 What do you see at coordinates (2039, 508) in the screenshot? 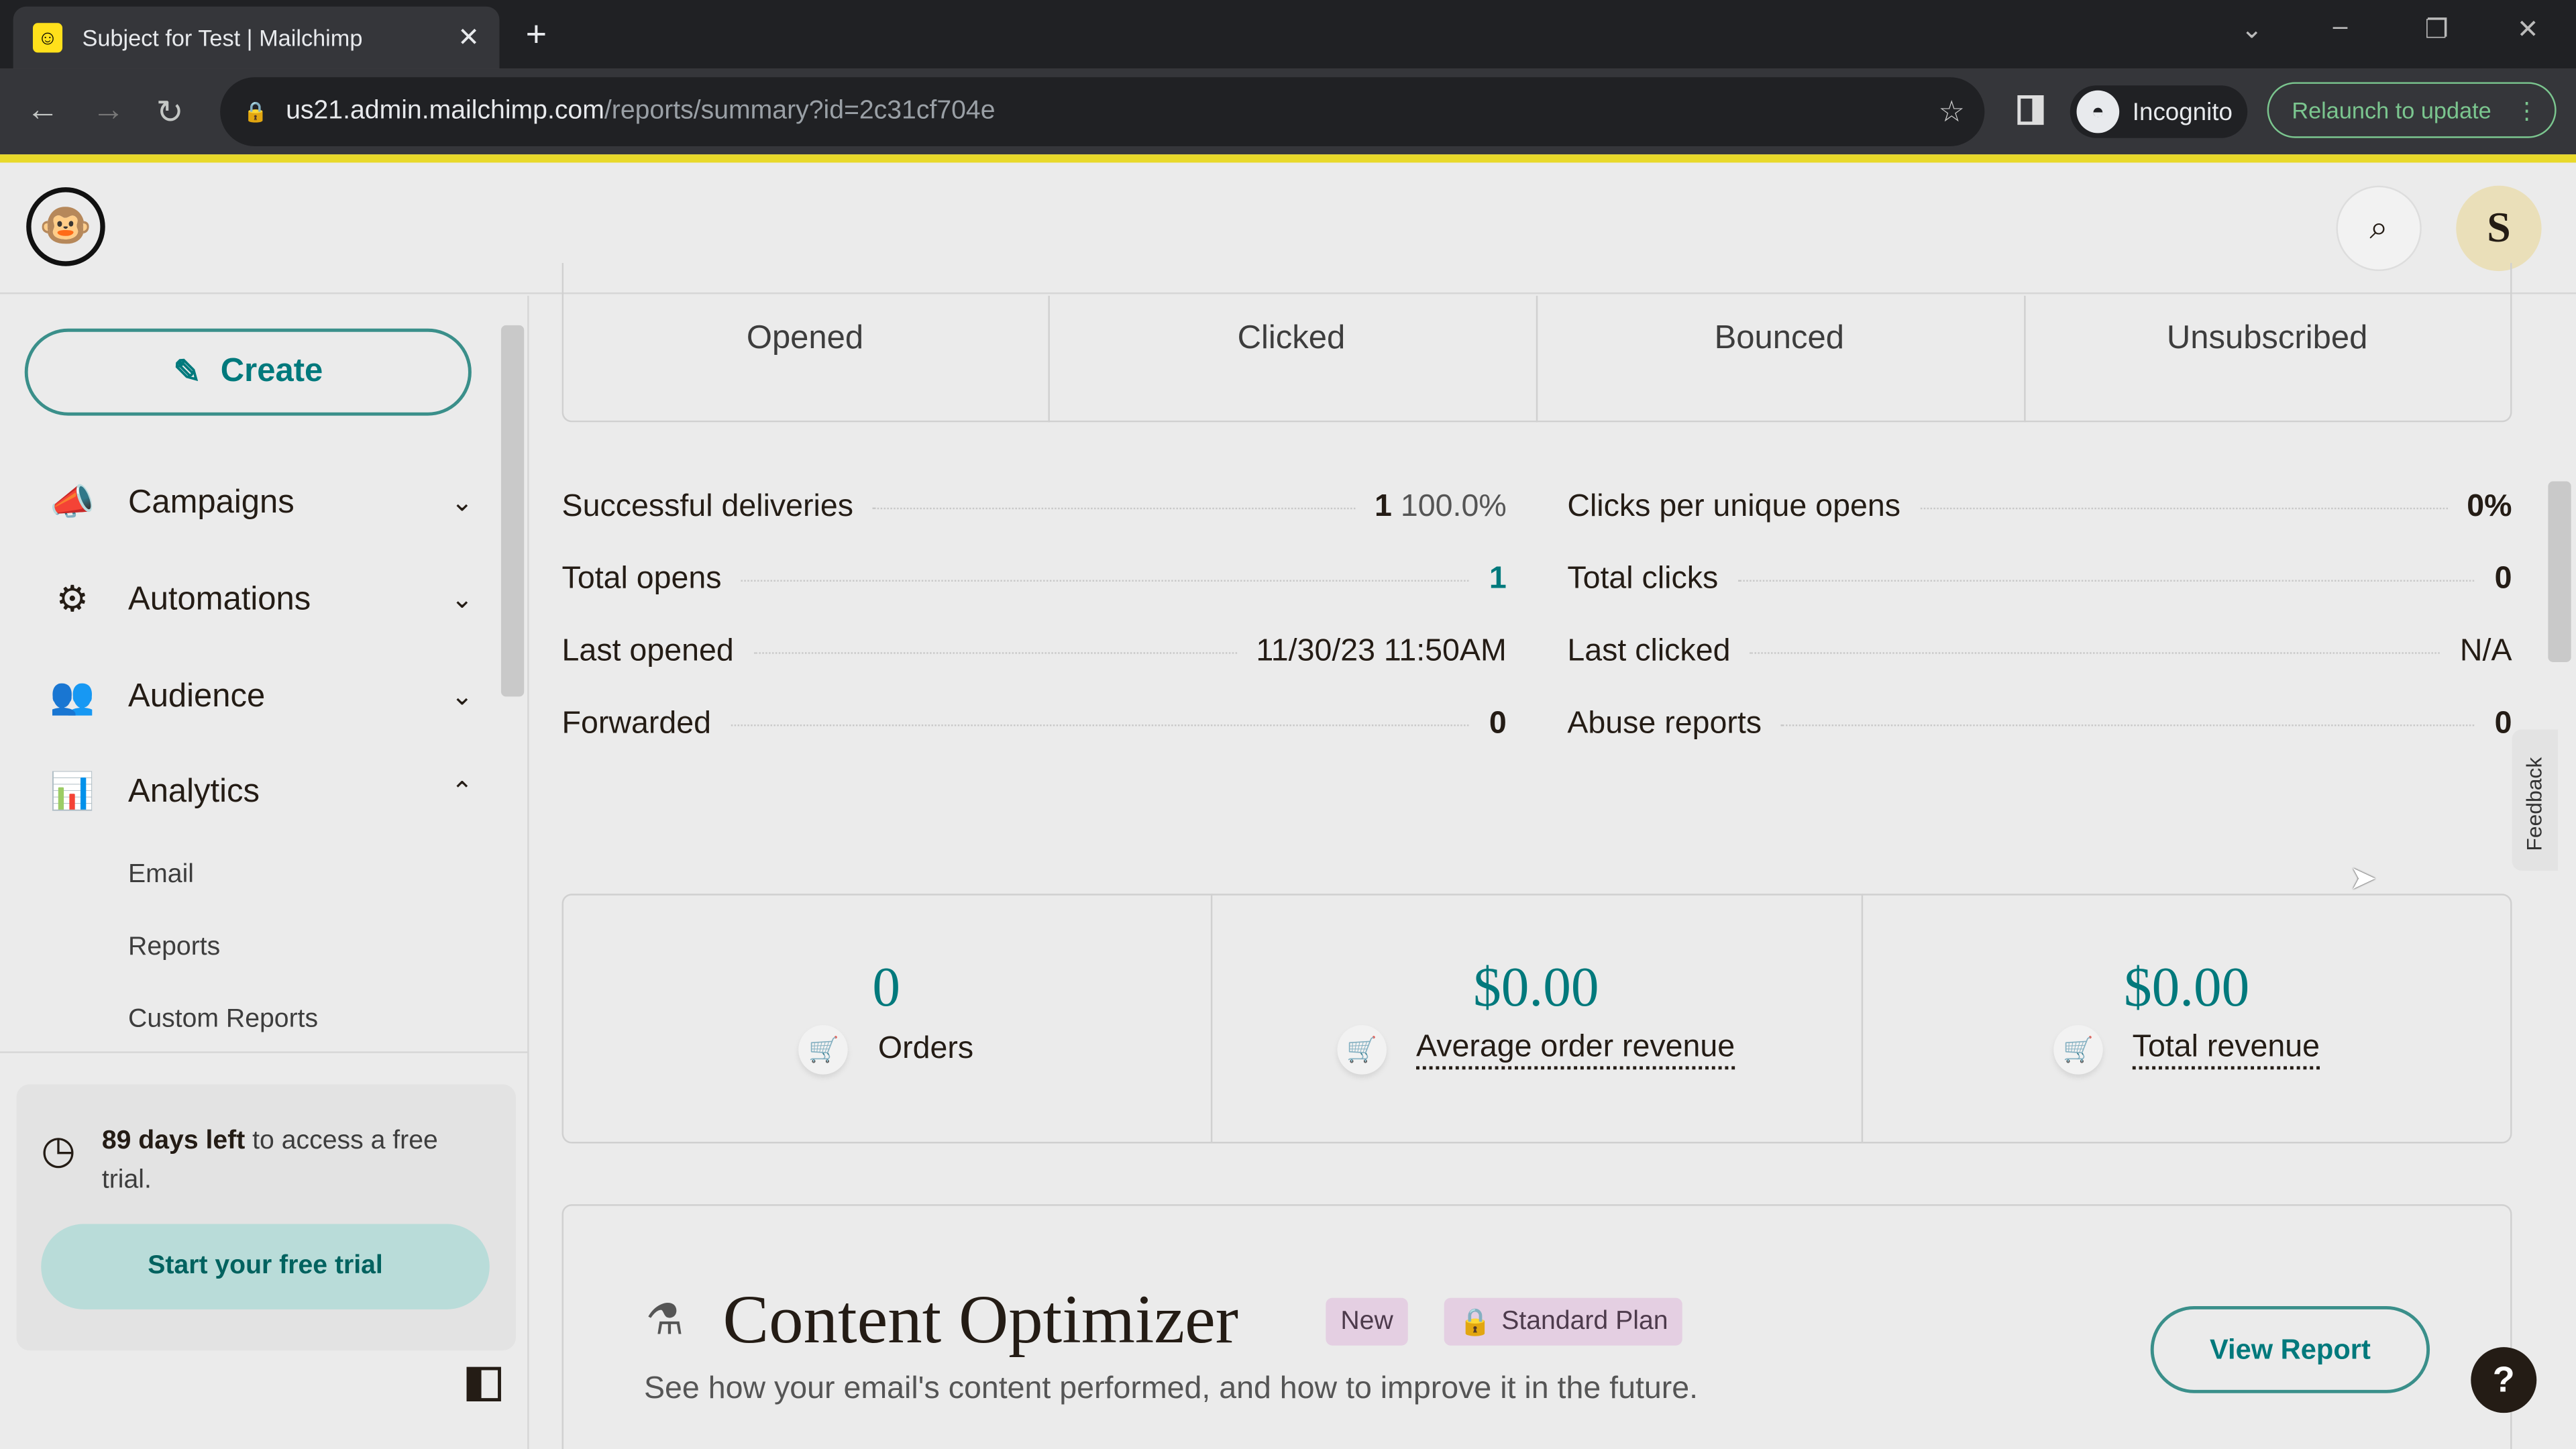
I see `detail-clicks-per-unique-opens: Clicks per unique opens 0%` at bounding box center [2039, 508].